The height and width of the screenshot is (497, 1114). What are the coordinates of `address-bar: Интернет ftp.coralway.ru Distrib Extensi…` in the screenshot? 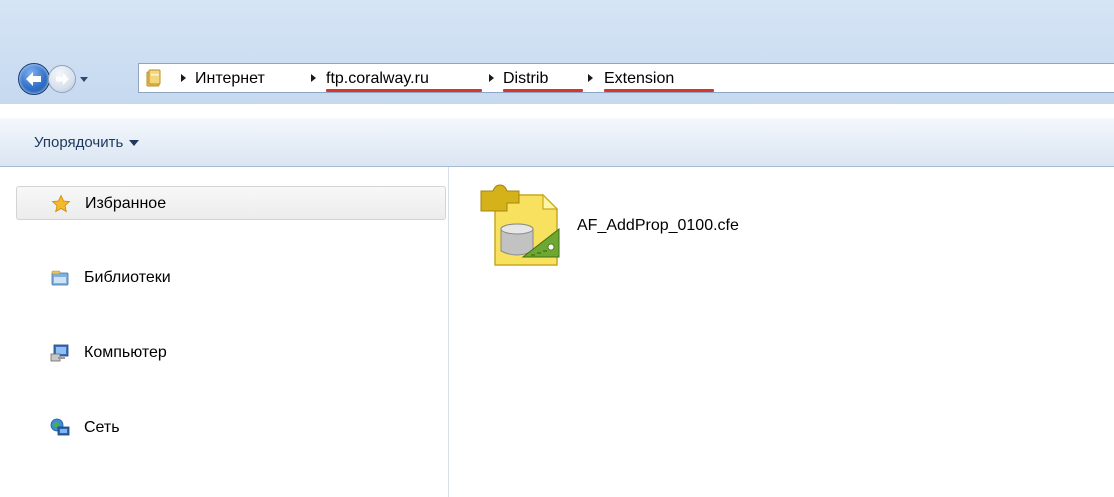 It's located at (626, 78).